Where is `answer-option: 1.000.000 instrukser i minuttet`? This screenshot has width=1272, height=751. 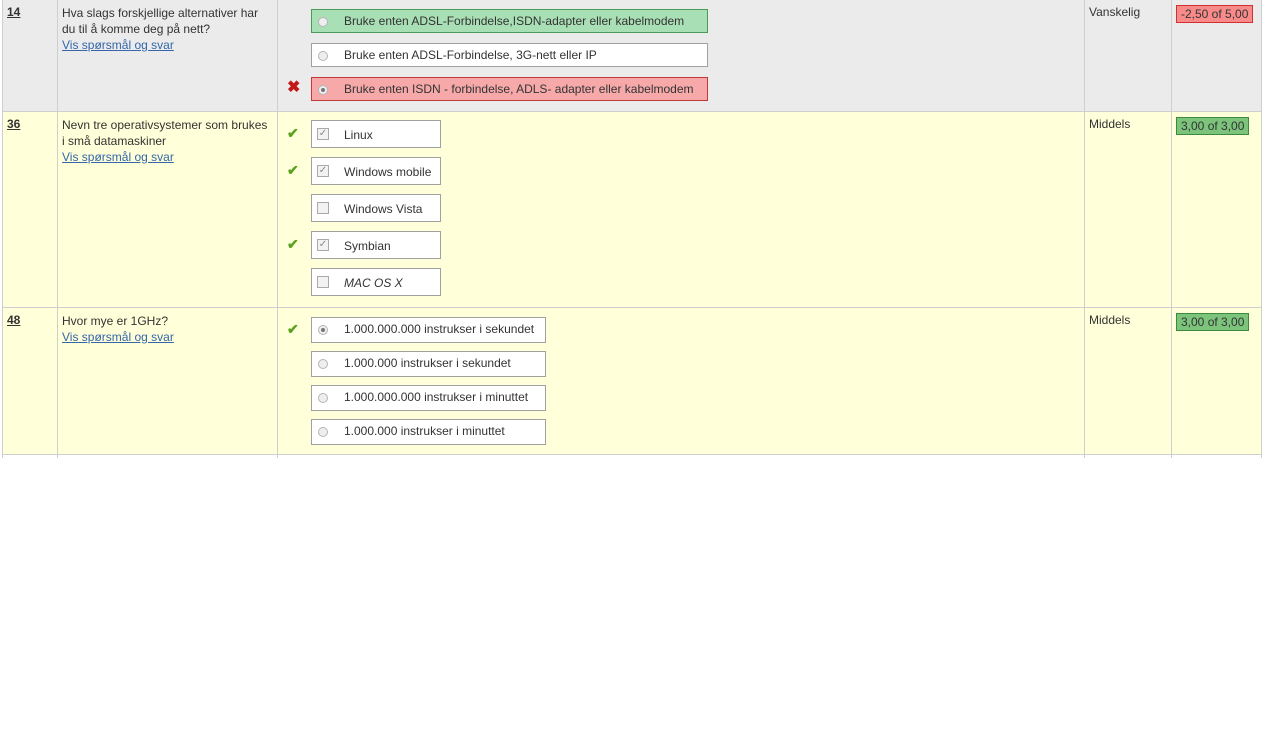
answer-option: 1.000.000 instrukser i minuttet is located at coordinates (428, 431).